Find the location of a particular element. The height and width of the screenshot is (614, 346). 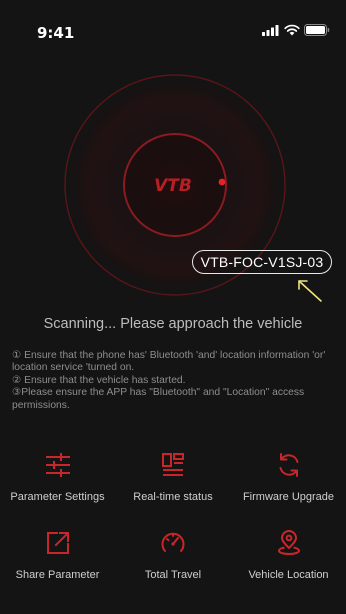

arrow-icon is located at coordinates (310, 291).